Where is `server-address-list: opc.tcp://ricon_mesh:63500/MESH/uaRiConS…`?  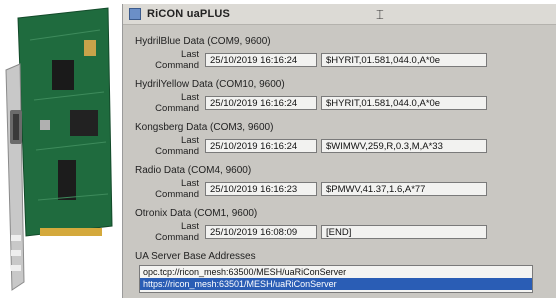 server-address-list: opc.tcp://ricon_mesh:63500/MESH/uaRiConS… is located at coordinates (336, 279).